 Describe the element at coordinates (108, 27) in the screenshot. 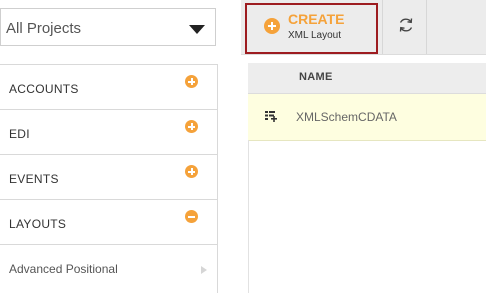

I see `project-select: All Projects` at that location.